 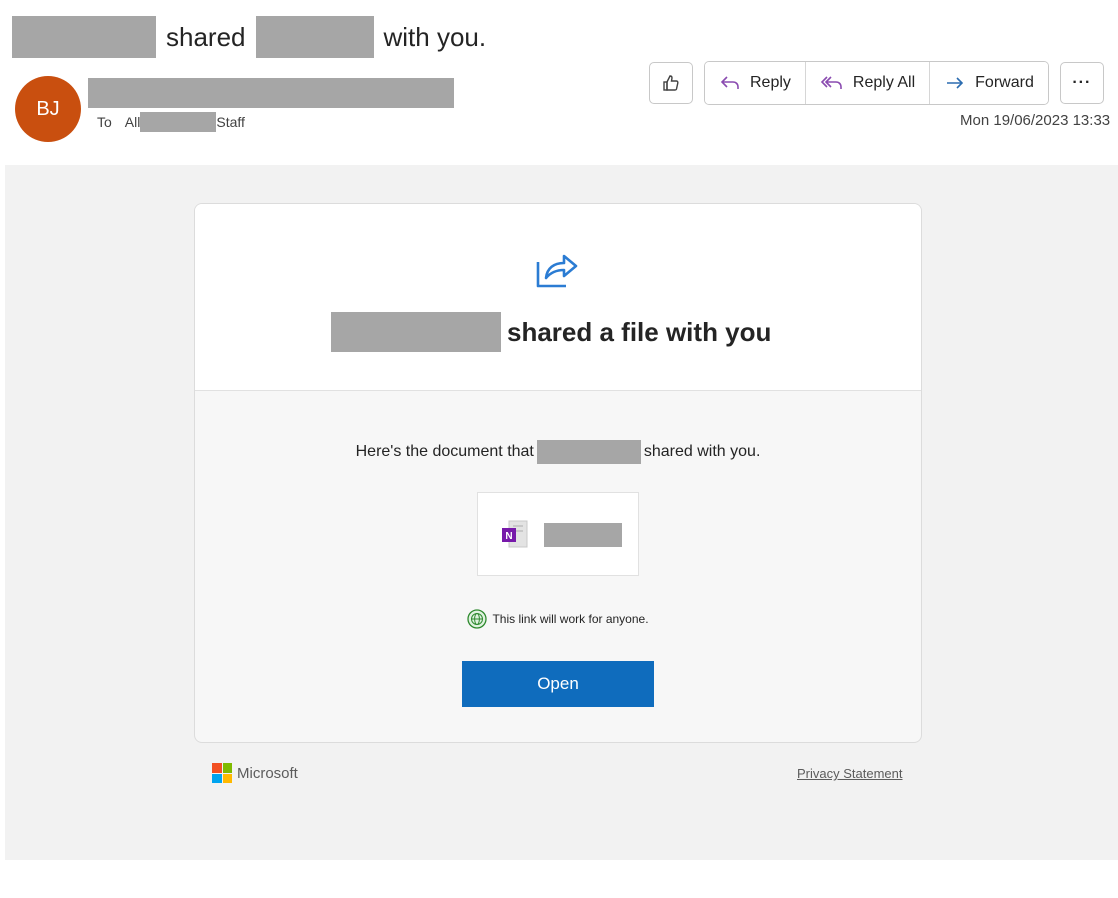 What do you see at coordinates (104, 122) in the screenshot?
I see `to-label: To` at bounding box center [104, 122].